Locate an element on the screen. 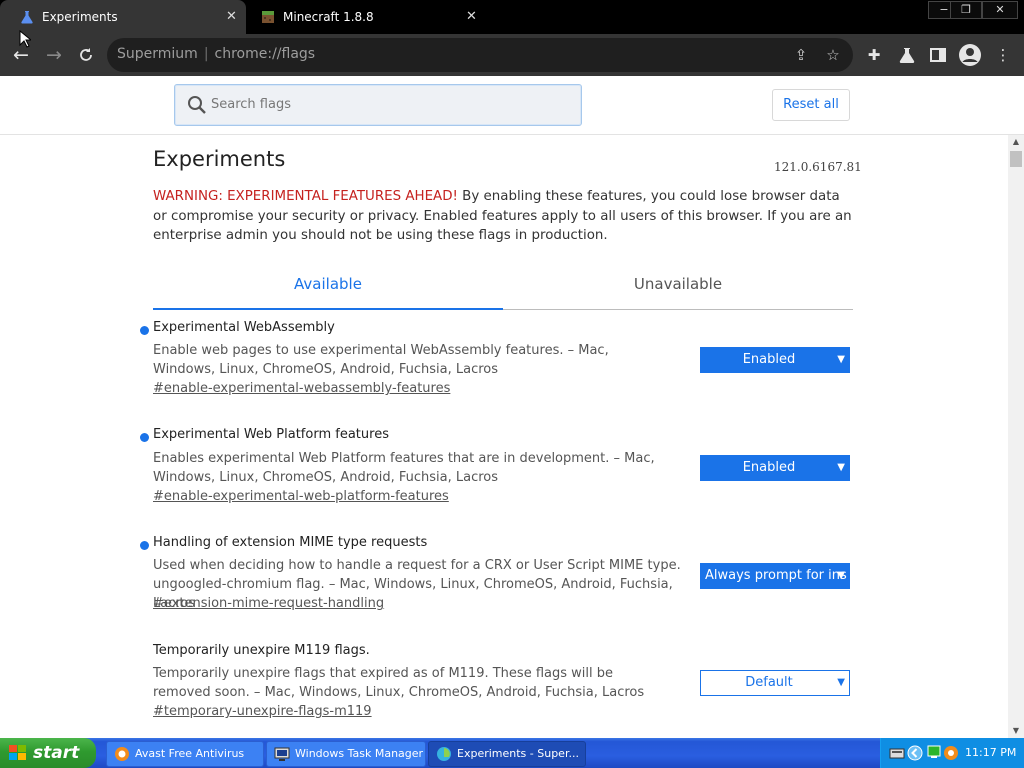  reload-icon is located at coordinates (86, 54).